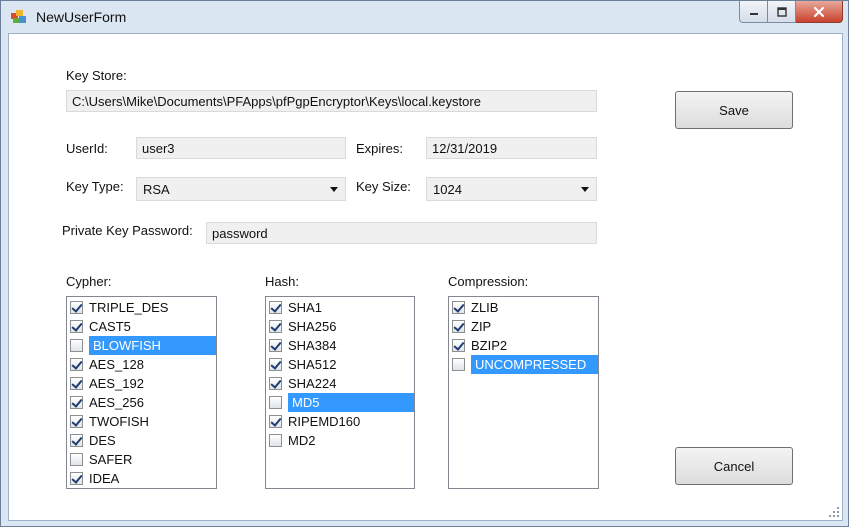 The height and width of the screenshot is (527, 849). I want to click on cypher-item-label: AES_128, so click(116, 364).